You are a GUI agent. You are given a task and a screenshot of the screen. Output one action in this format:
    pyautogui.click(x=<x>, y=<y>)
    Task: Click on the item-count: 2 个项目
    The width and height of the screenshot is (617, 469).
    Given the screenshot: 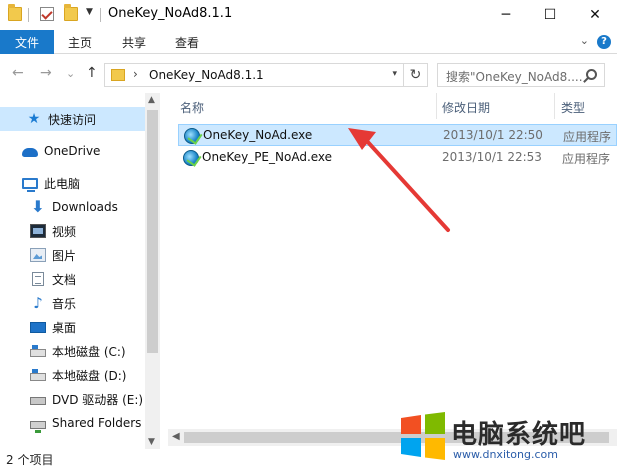 What is the action you would take?
    pyautogui.click(x=30, y=460)
    